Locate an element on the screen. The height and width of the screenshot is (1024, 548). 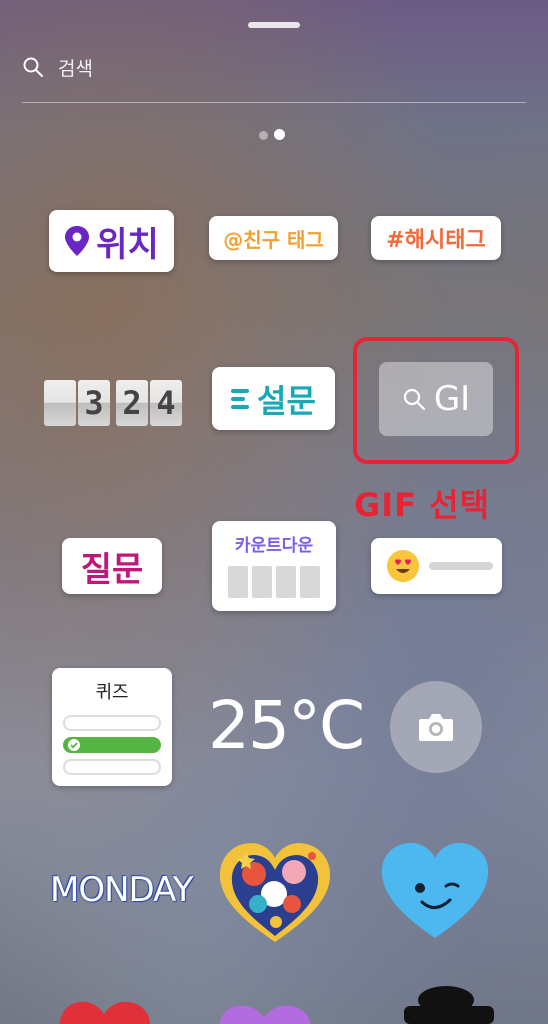
page-indicator is located at coordinates (275, 134).